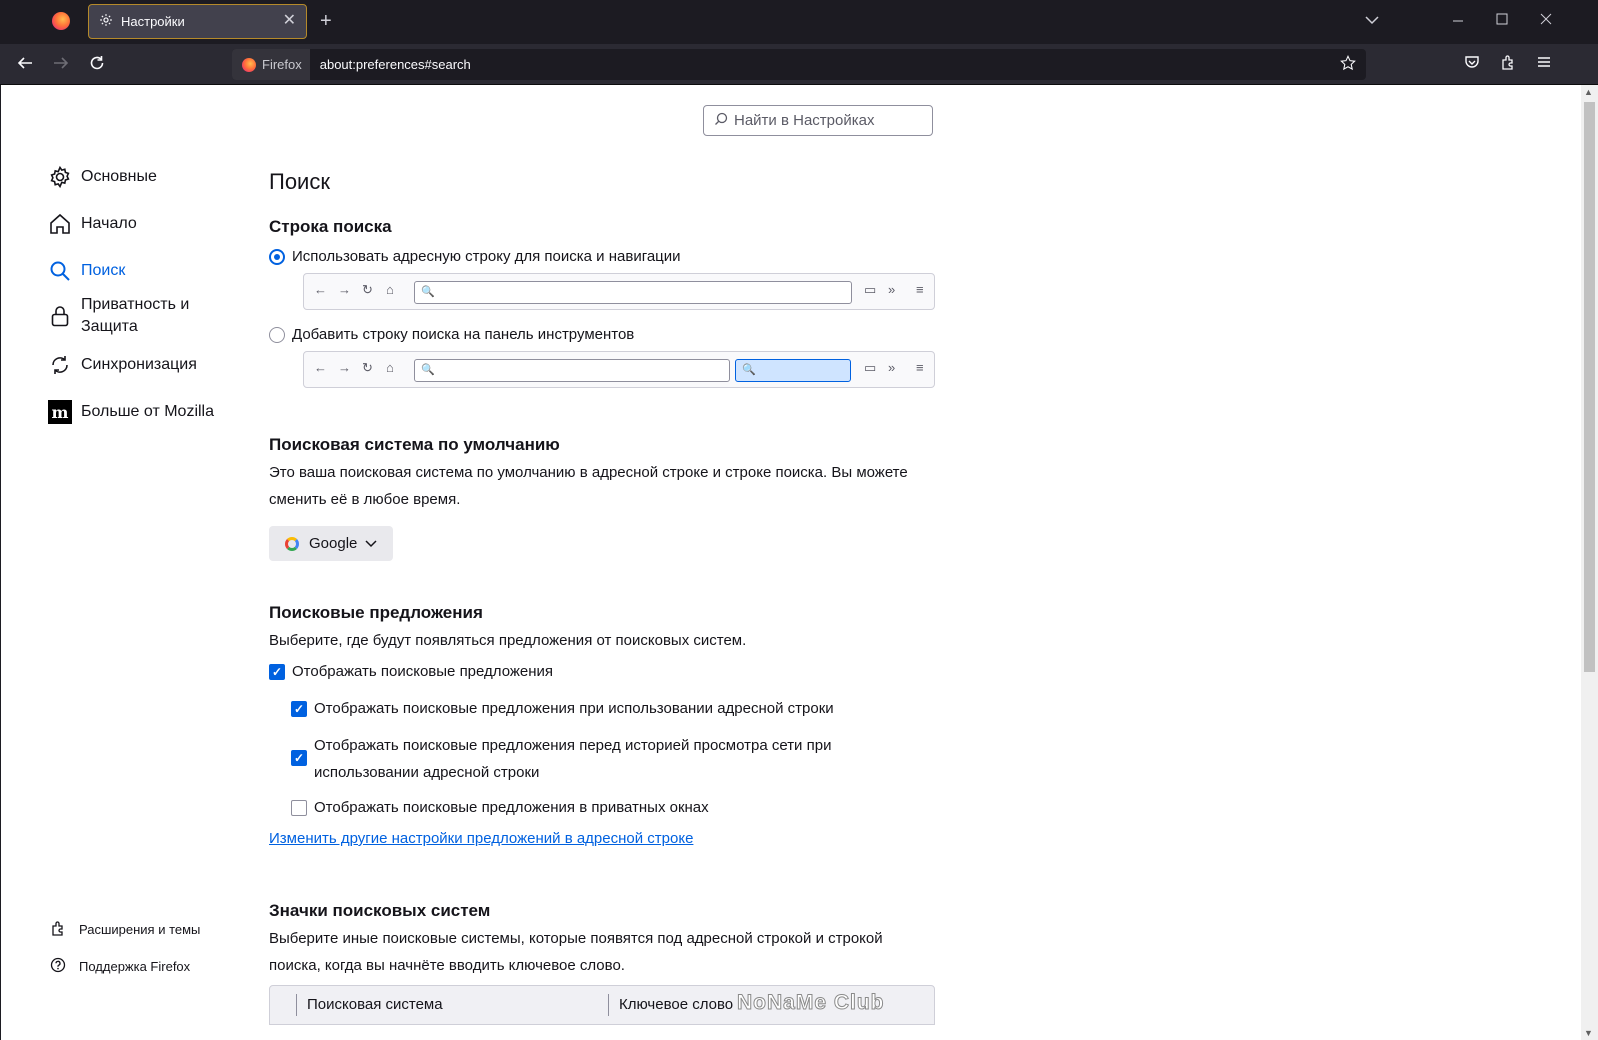  I want to click on checkbox-label: Отображать поисковые предложения, so click(423, 671).